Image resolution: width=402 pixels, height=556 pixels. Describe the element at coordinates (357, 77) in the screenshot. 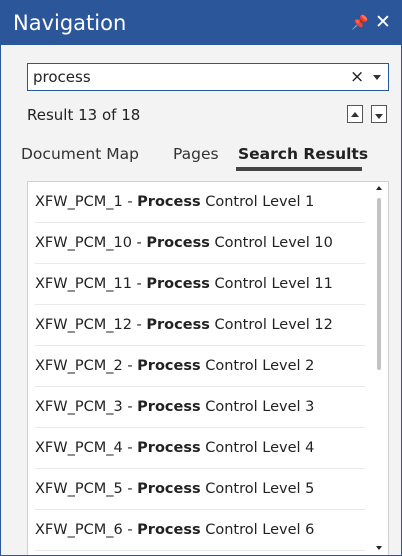

I see `clear-search-icon: ×` at that location.